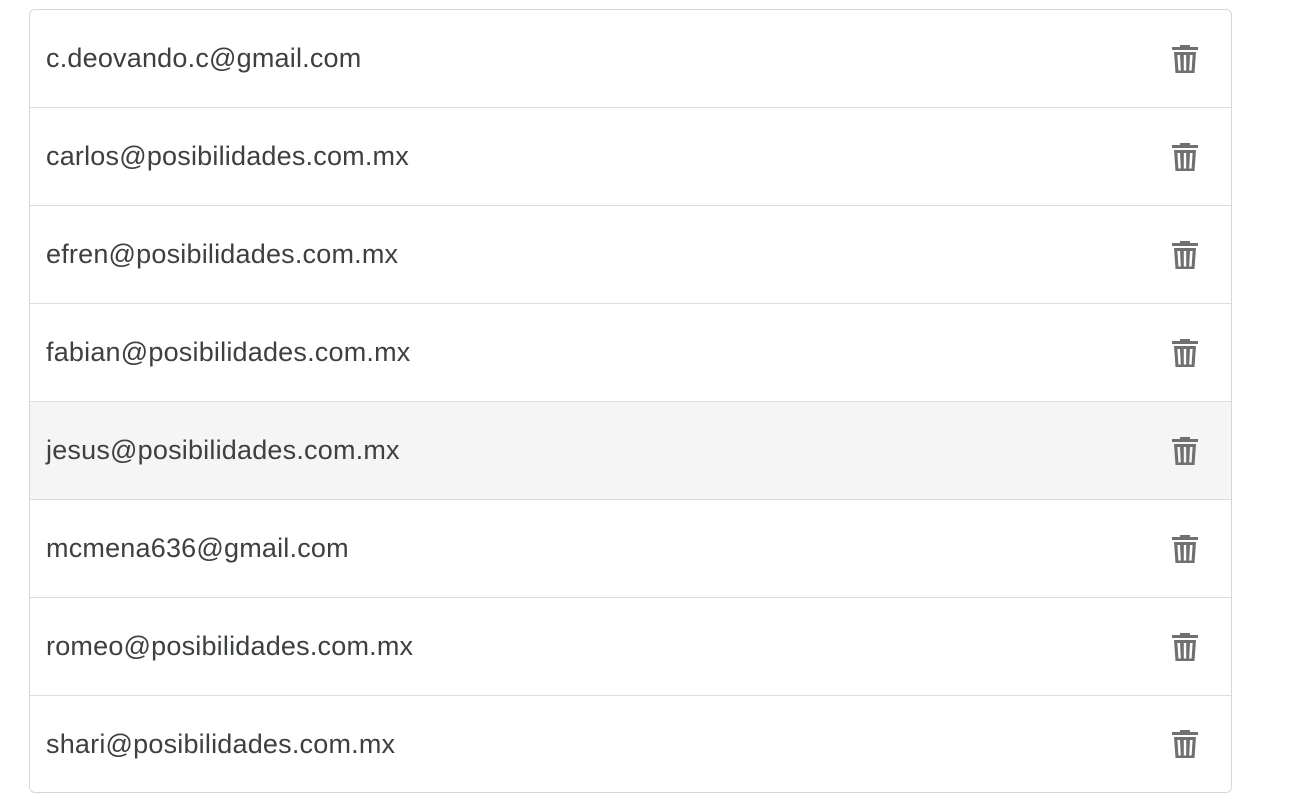 This screenshot has height=810, width=1290. What do you see at coordinates (223, 450) in the screenshot?
I see `email-address: jesus@posibilidades.com.mx` at bounding box center [223, 450].